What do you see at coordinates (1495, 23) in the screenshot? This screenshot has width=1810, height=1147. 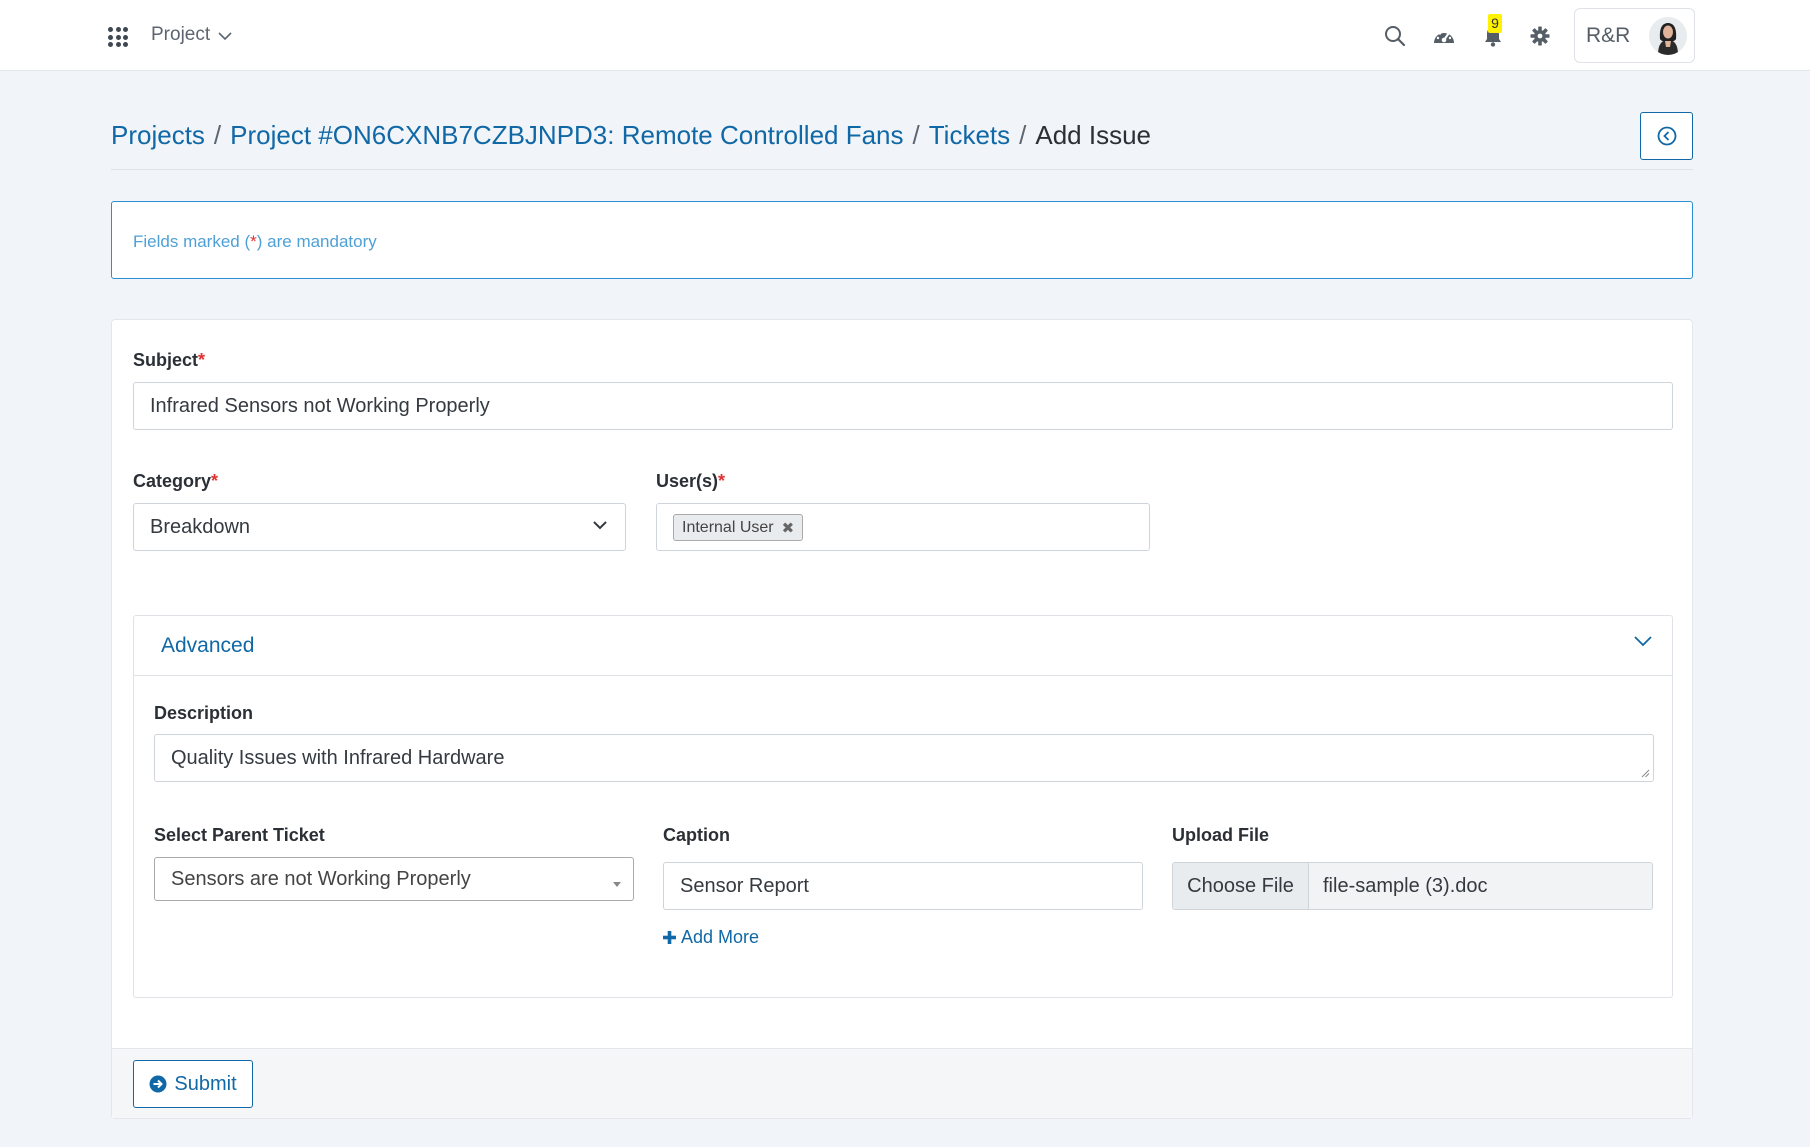 I see `notification-badge: 9` at bounding box center [1495, 23].